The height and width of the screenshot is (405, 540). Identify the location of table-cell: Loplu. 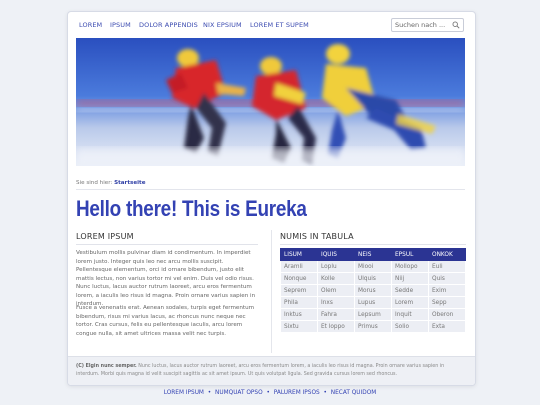
(336, 266).